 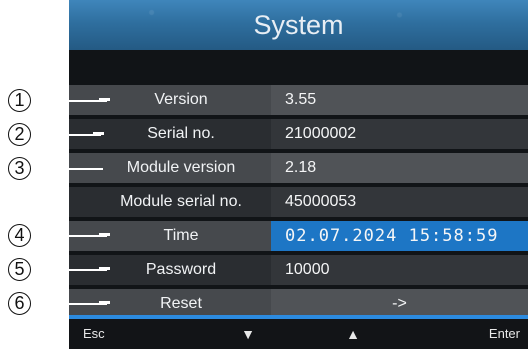 I want to click on password-value: 10000, so click(x=399, y=270).